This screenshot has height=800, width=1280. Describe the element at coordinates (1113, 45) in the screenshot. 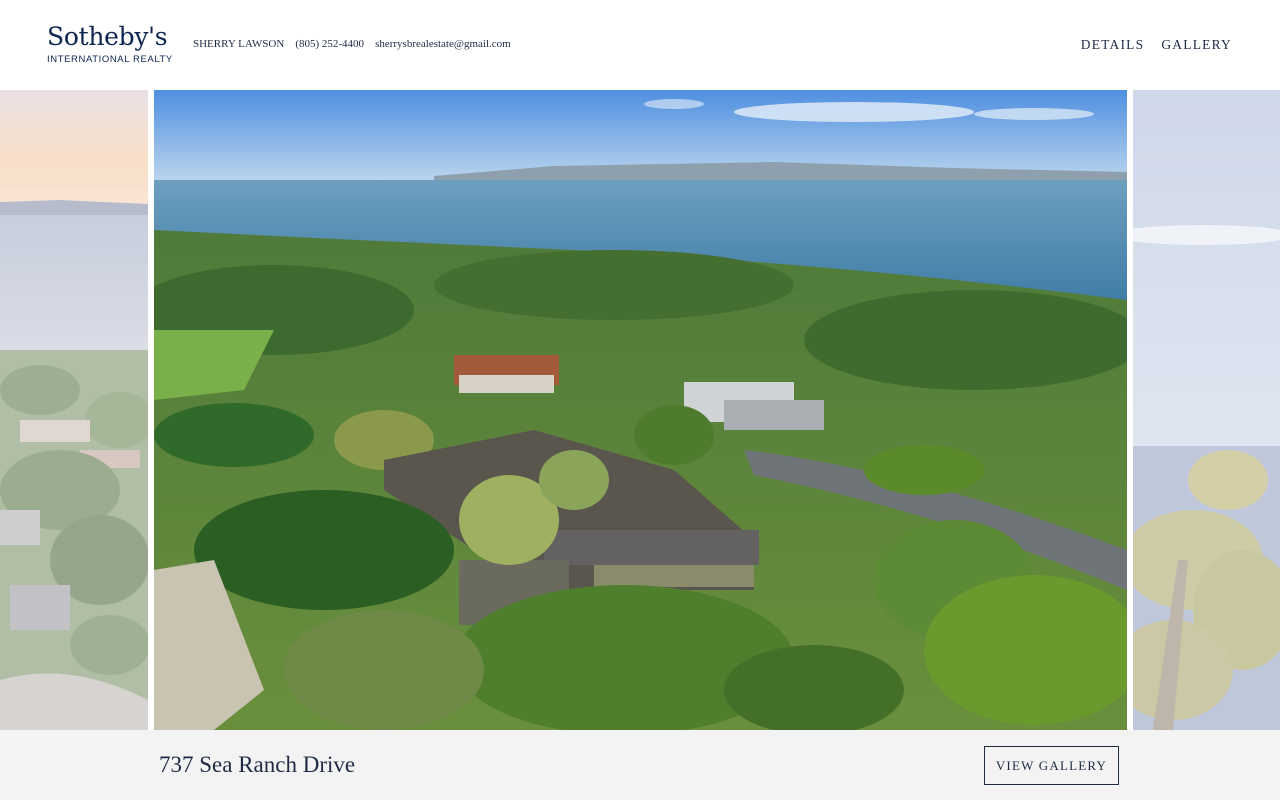

I see `nav-details: DETAILS` at that location.